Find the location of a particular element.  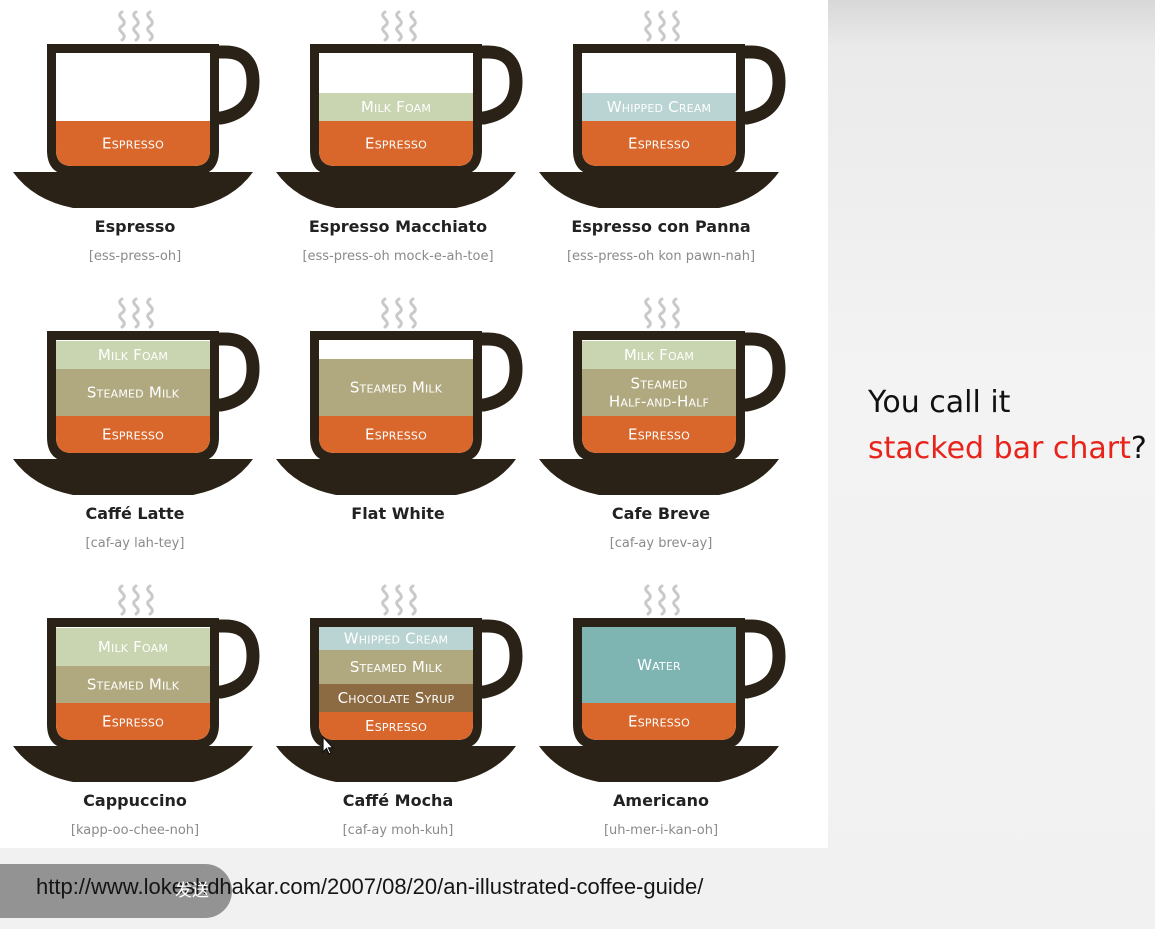

caption-accent: stacked bar chart is located at coordinates (999, 448).